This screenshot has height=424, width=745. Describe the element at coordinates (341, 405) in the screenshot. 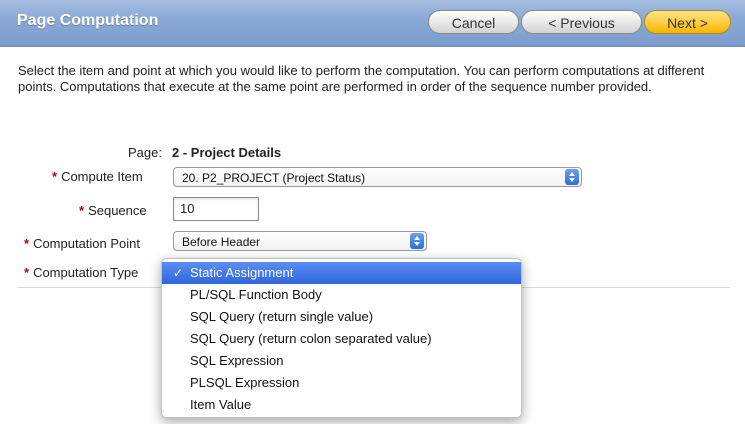

I see `dropdown-option: Item Value` at that location.